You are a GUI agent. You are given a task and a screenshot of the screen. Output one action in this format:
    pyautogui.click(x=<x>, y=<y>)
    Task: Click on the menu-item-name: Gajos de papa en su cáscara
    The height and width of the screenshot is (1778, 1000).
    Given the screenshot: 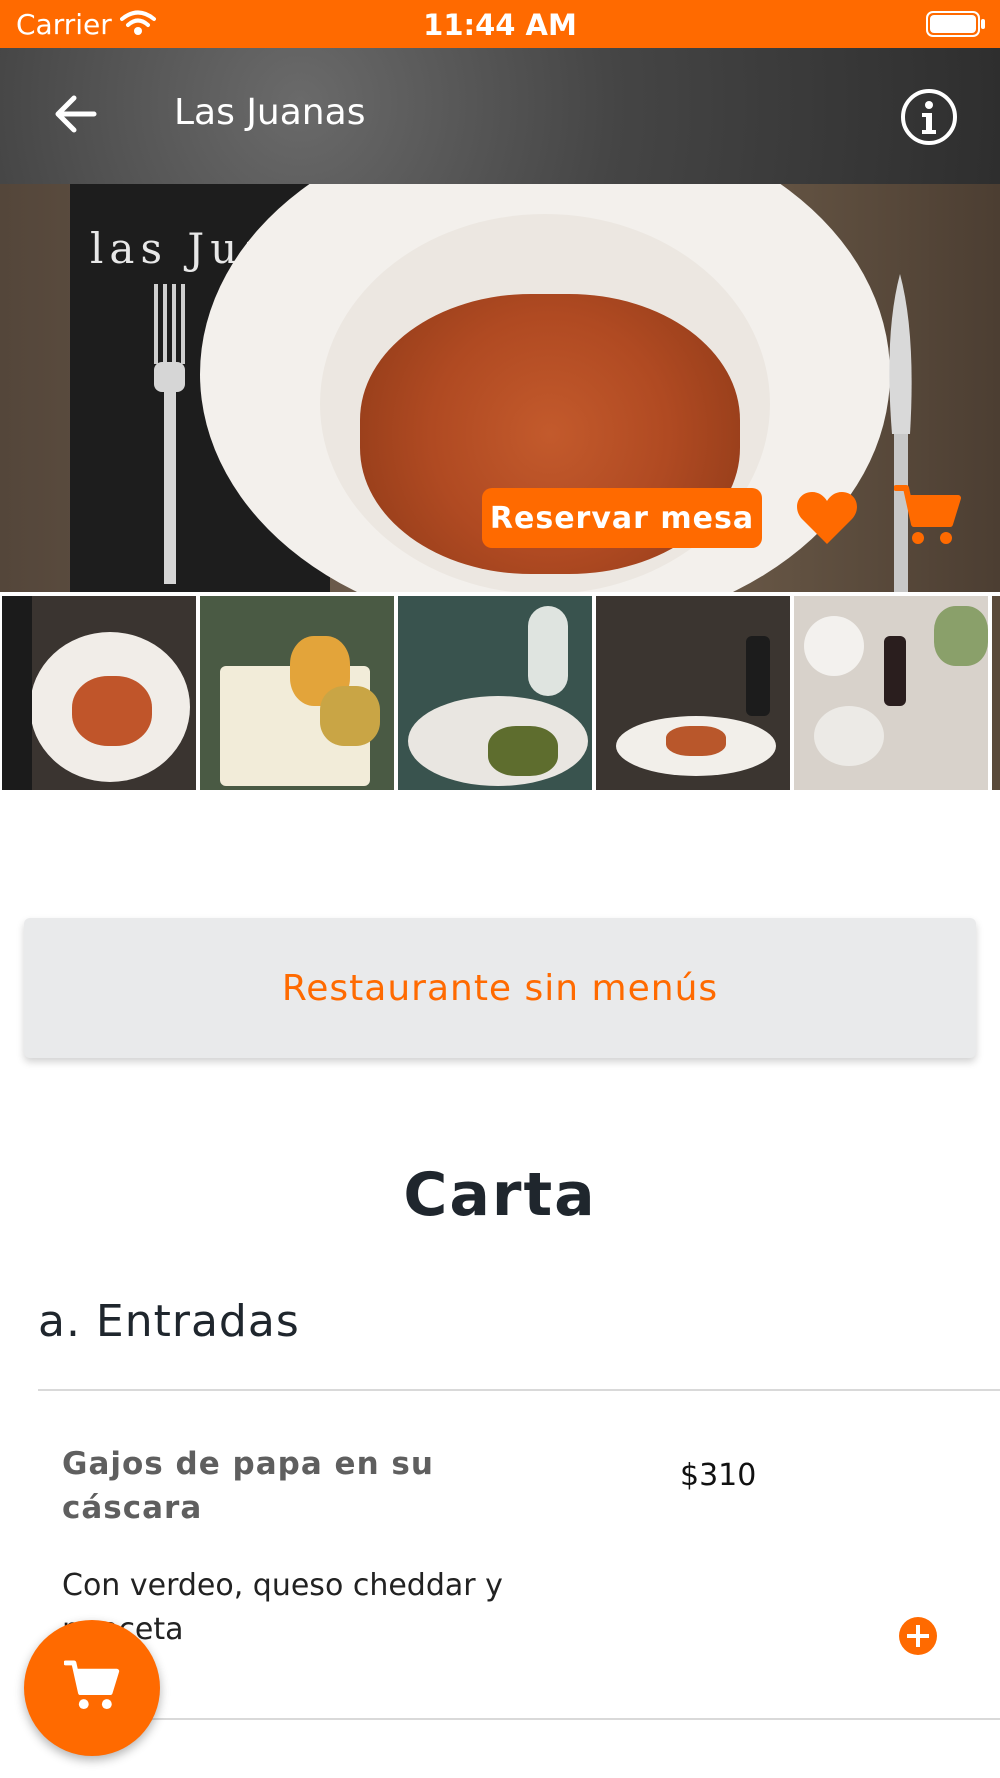 What is the action you would take?
    pyautogui.click(x=248, y=1486)
    